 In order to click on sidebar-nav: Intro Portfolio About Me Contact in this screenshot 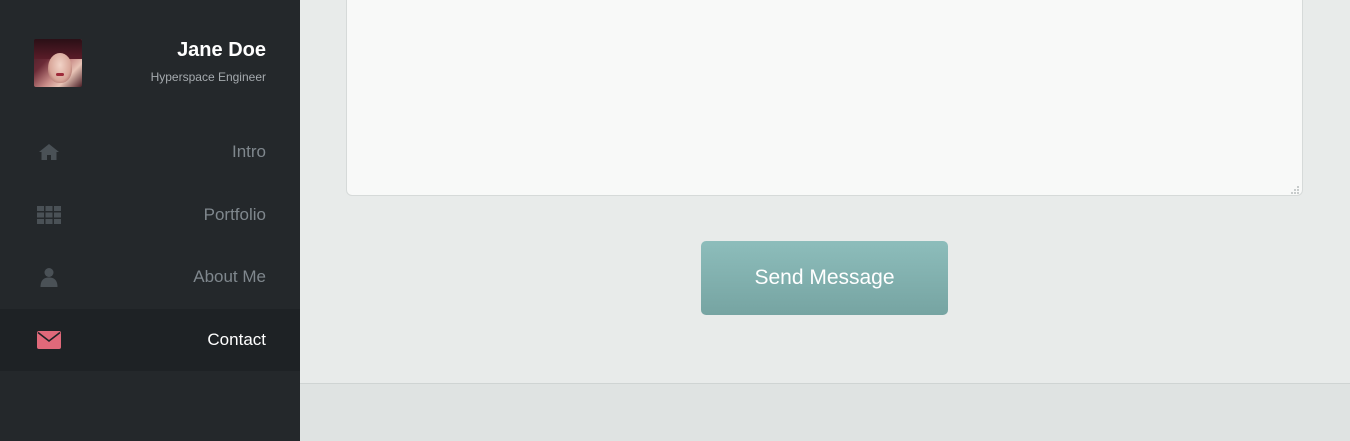, I will do `click(150, 246)`.